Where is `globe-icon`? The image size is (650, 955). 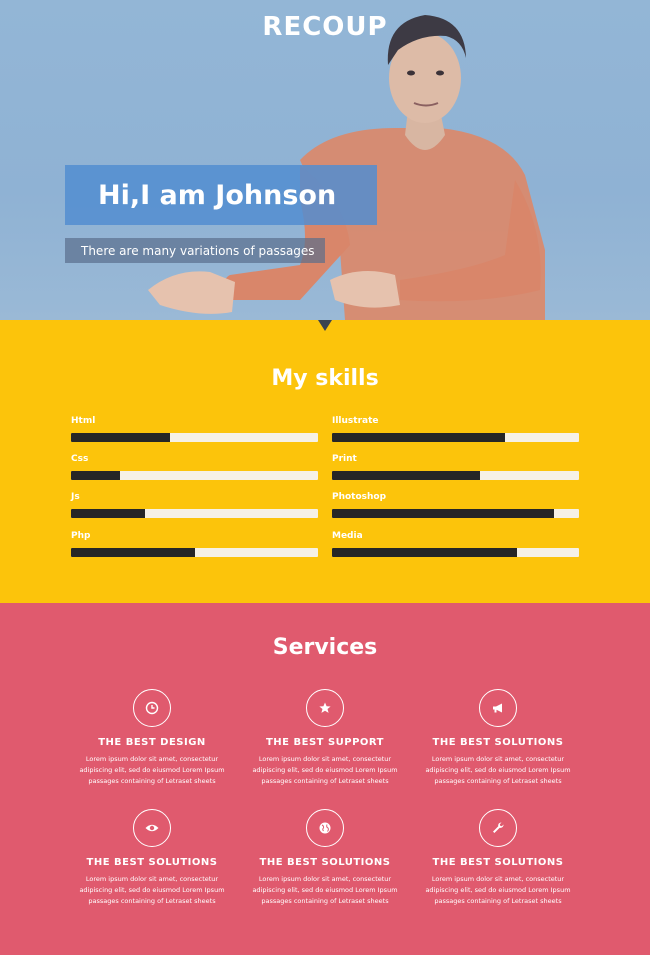 globe-icon is located at coordinates (325, 828).